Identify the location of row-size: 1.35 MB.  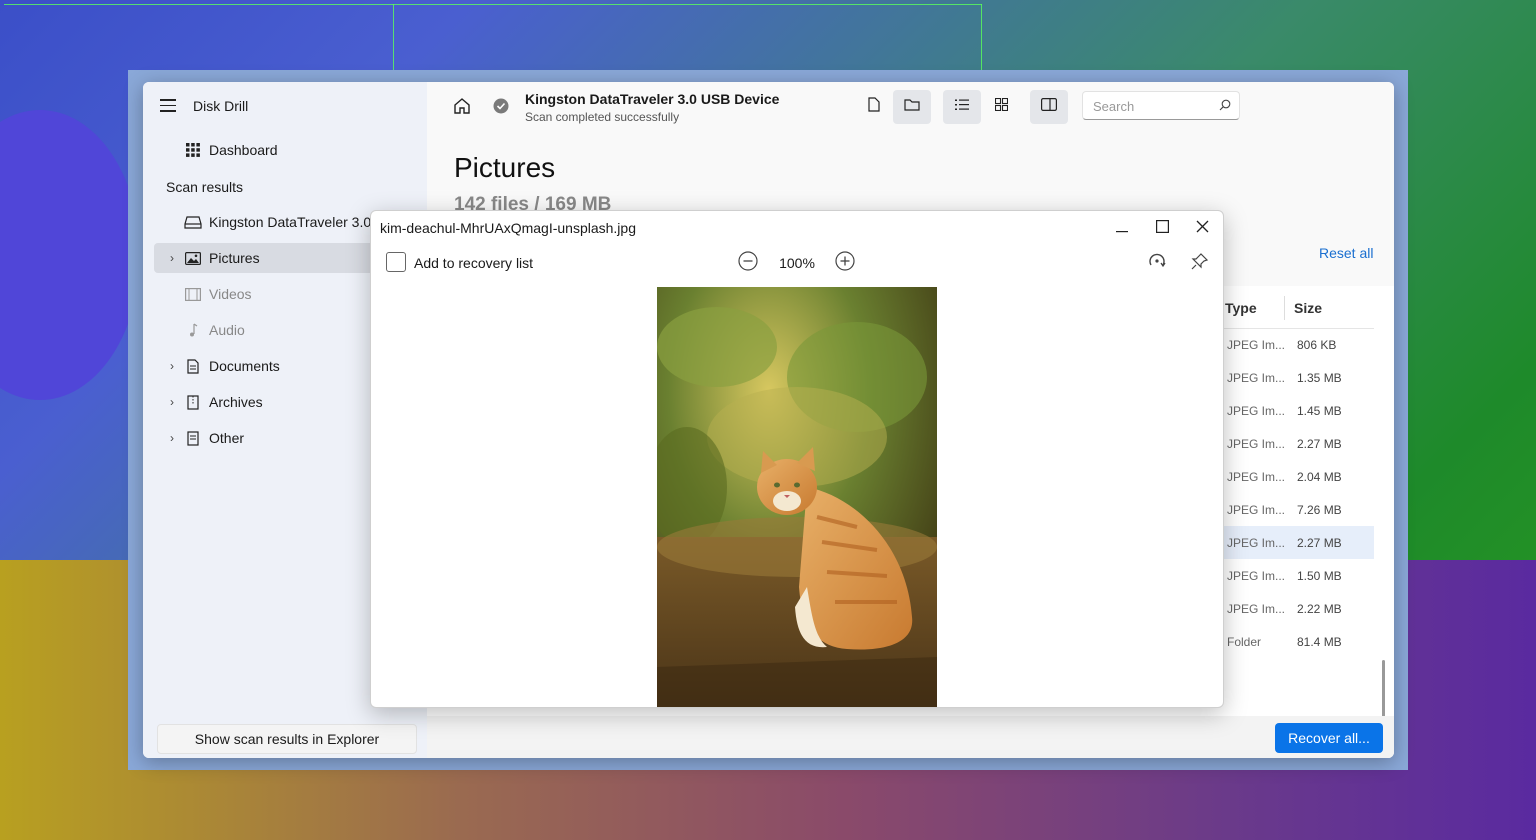
(1319, 378).